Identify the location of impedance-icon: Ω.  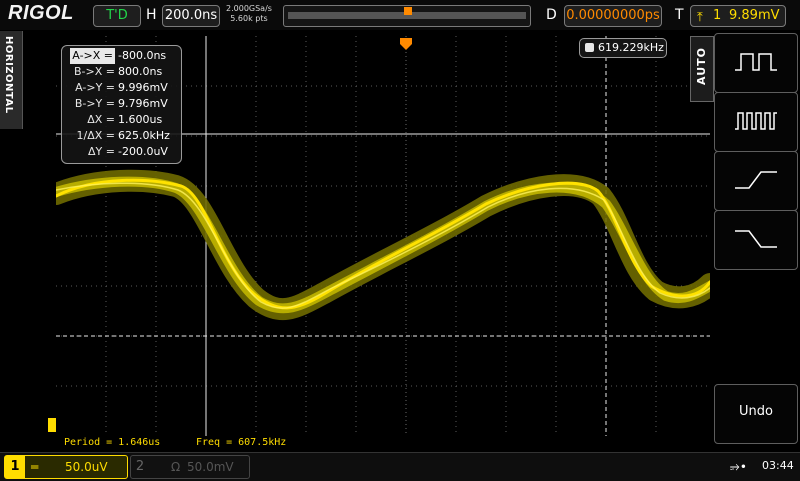
(176, 467).